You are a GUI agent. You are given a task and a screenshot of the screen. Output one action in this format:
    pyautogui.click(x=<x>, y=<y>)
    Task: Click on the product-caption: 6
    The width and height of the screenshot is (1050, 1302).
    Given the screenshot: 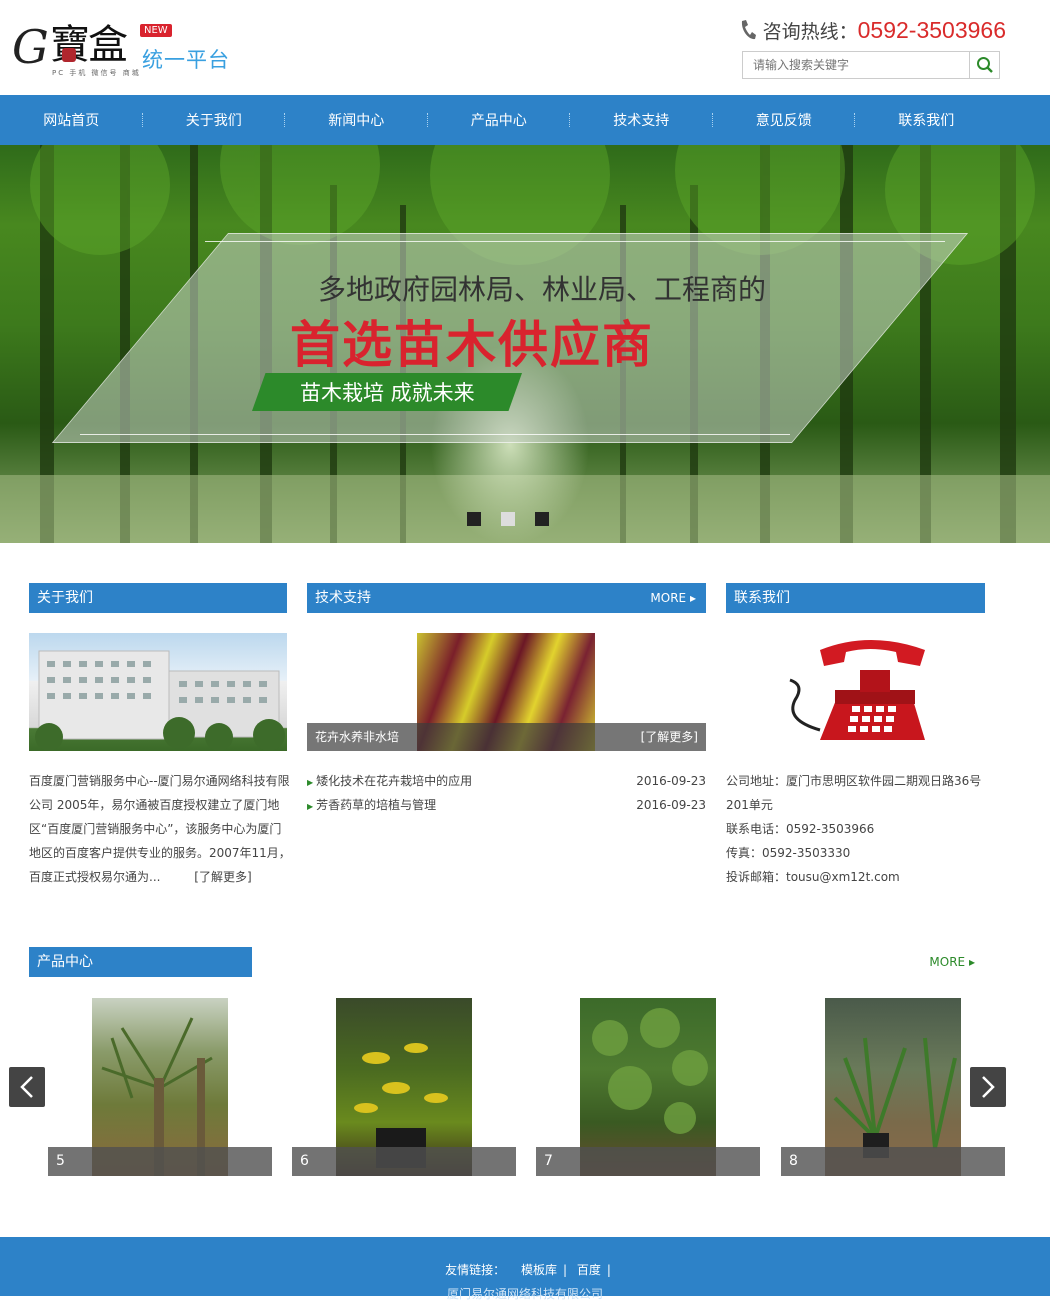 What is the action you would take?
    pyautogui.click(x=404, y=1161)
    